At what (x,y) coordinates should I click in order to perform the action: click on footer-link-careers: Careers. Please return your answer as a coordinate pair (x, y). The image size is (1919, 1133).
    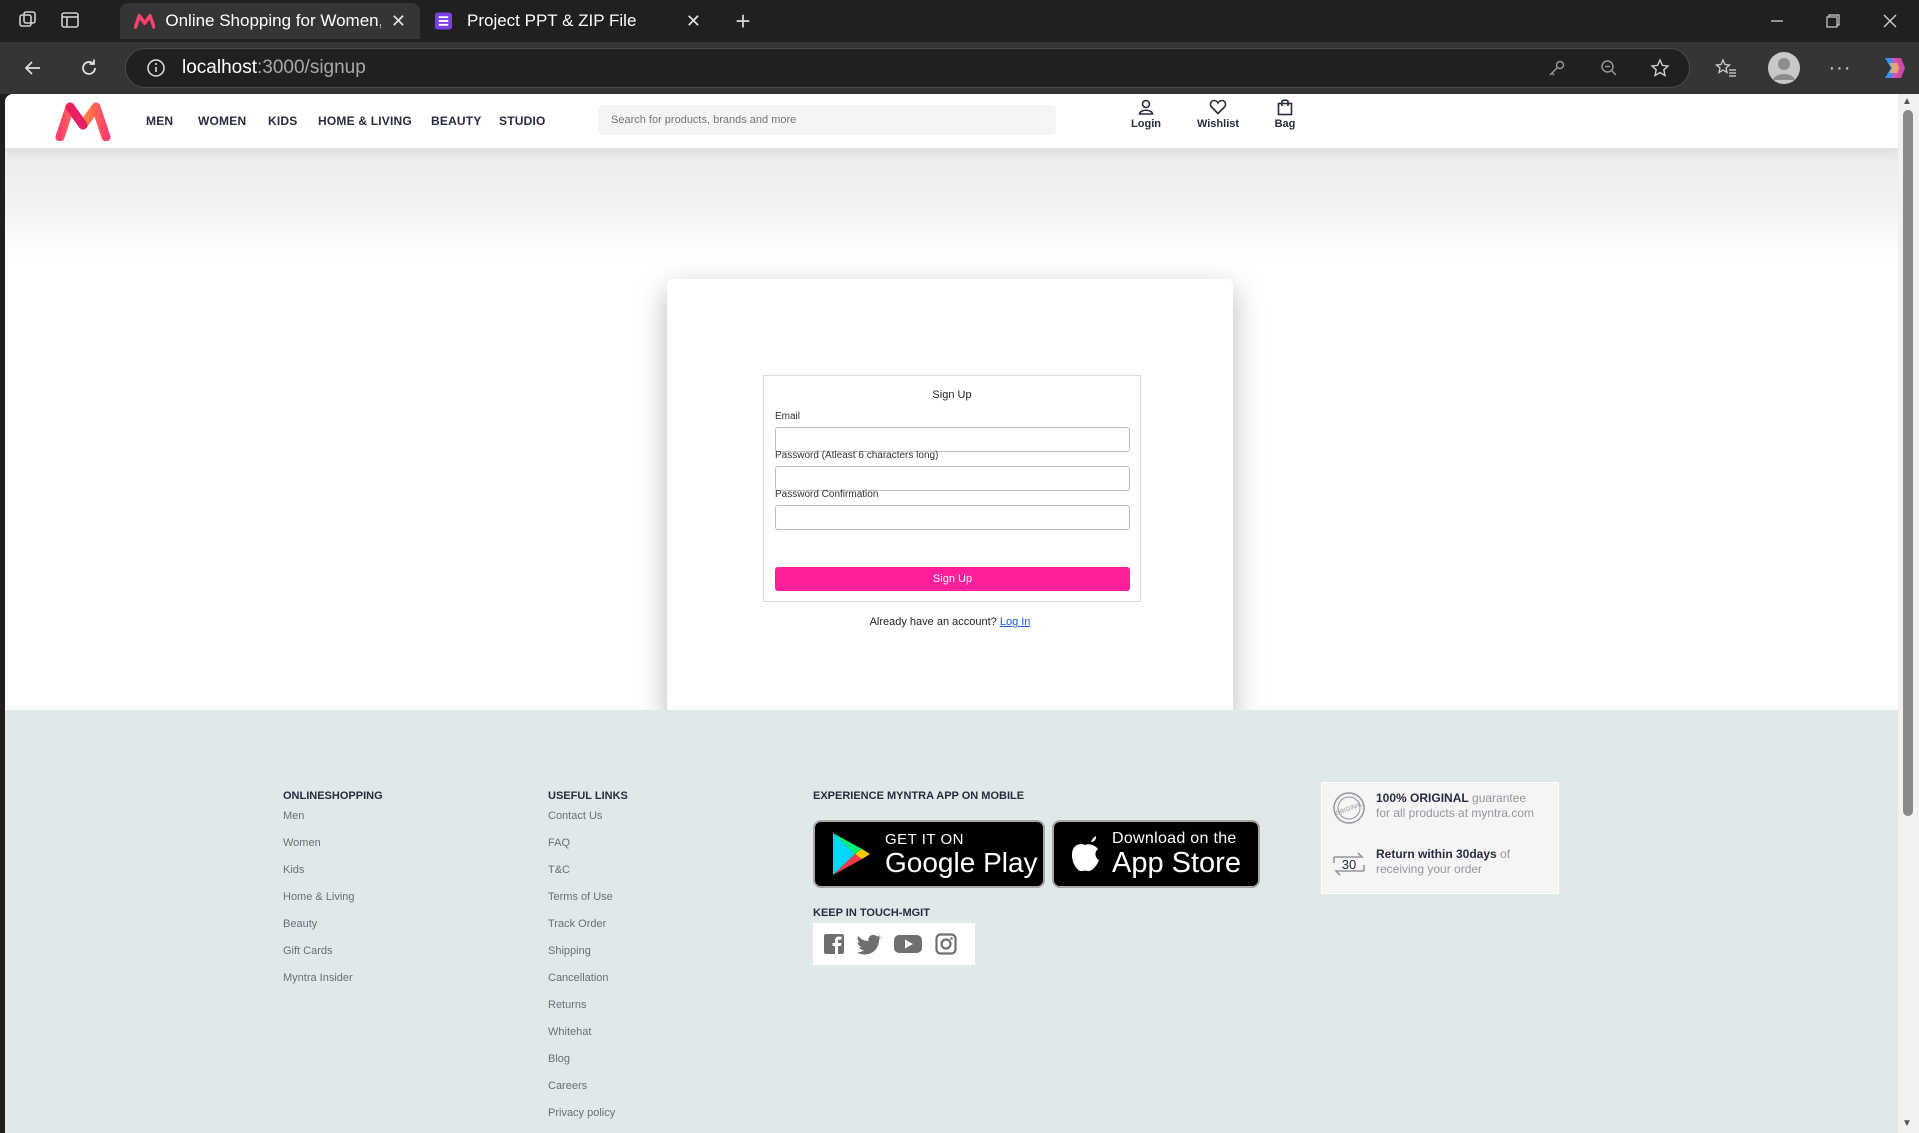
    Looking at the image, I should click on (567, 1086).